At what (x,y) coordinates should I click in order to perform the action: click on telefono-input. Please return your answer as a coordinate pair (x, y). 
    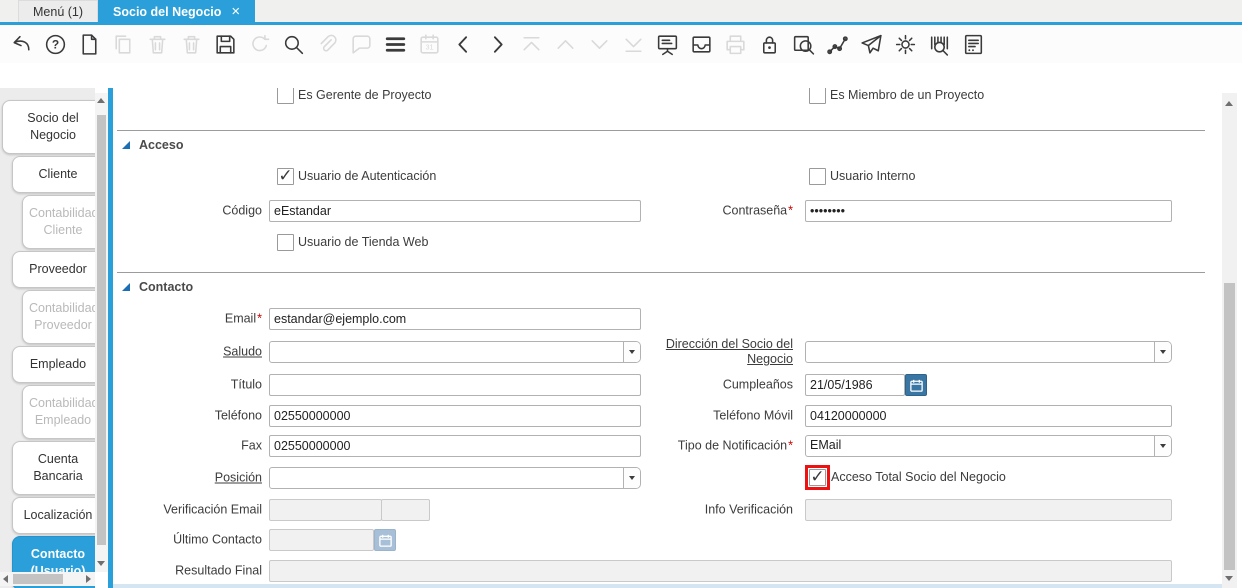
    Looking at the image, I should click on (455, 416).